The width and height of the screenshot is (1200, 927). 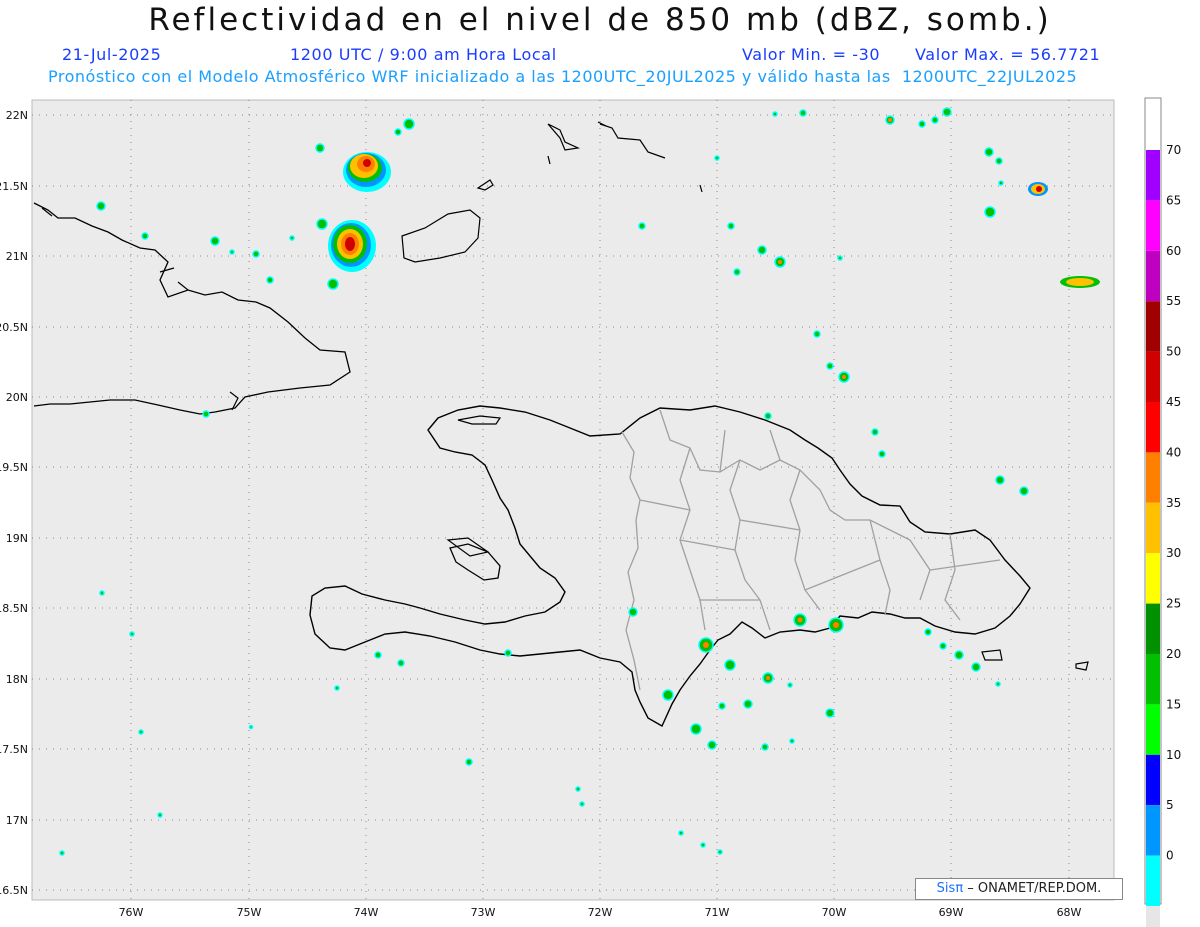 What do you see at coordinates (1080, 282) in the screenshot?
I see `storm-cell-ne-band` at bounding box center [1080, 282].